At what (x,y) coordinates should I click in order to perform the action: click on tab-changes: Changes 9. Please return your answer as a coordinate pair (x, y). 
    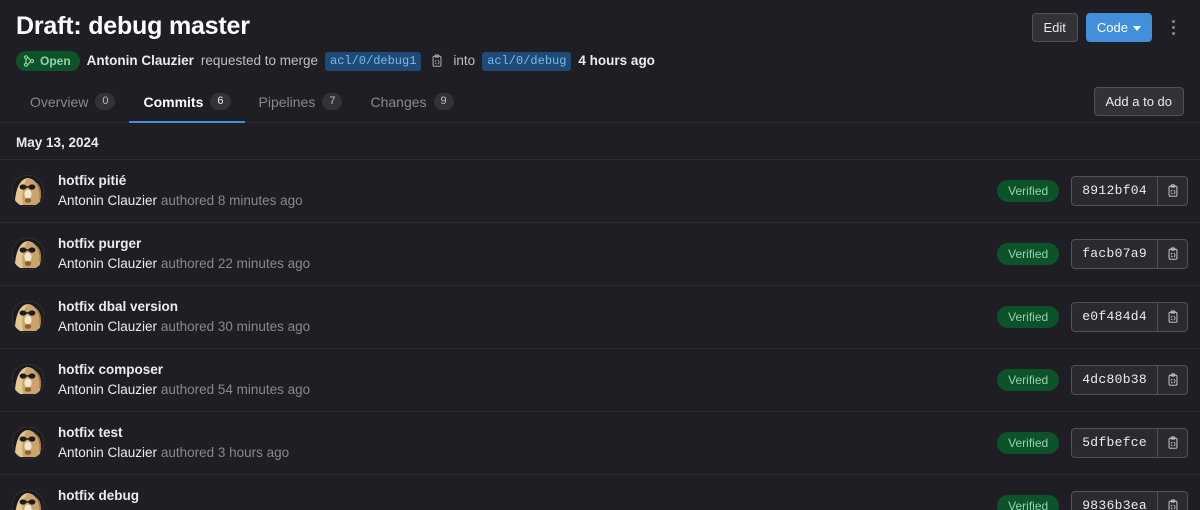
    Looking at the image, I should click on (411, 104).